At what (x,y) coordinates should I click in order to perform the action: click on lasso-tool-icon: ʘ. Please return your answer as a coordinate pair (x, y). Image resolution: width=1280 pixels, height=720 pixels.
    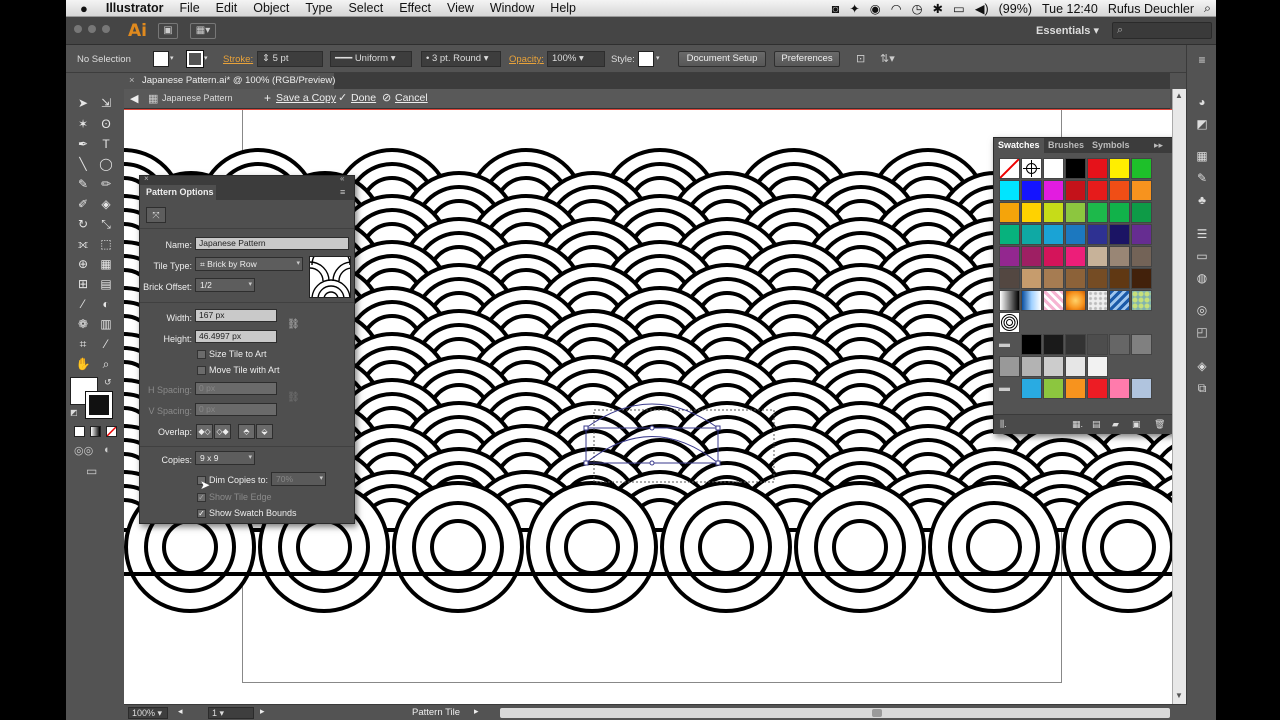
    Looking at the image, I should click on (106, 124).